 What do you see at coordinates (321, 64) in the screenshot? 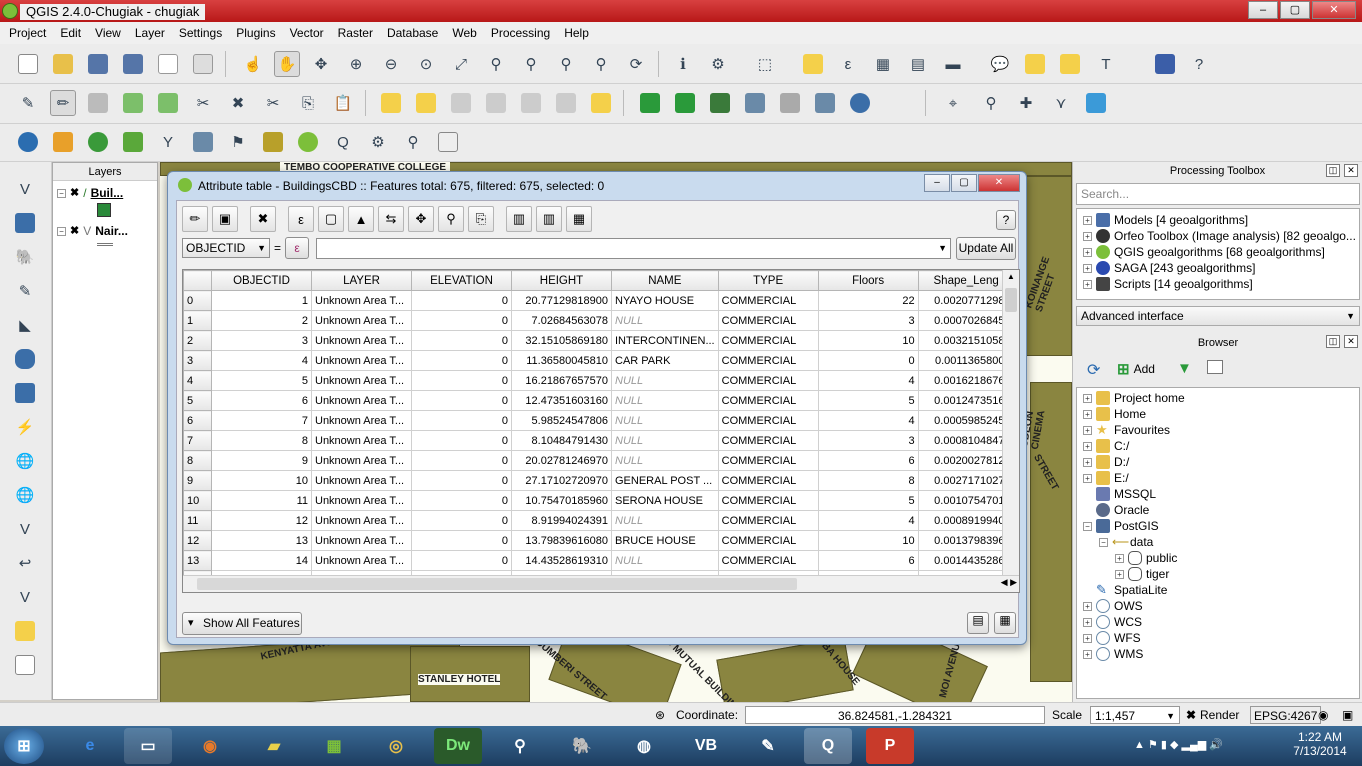
I see `pan-to-selection-icon: ✥` at bounding box center [321, 64].